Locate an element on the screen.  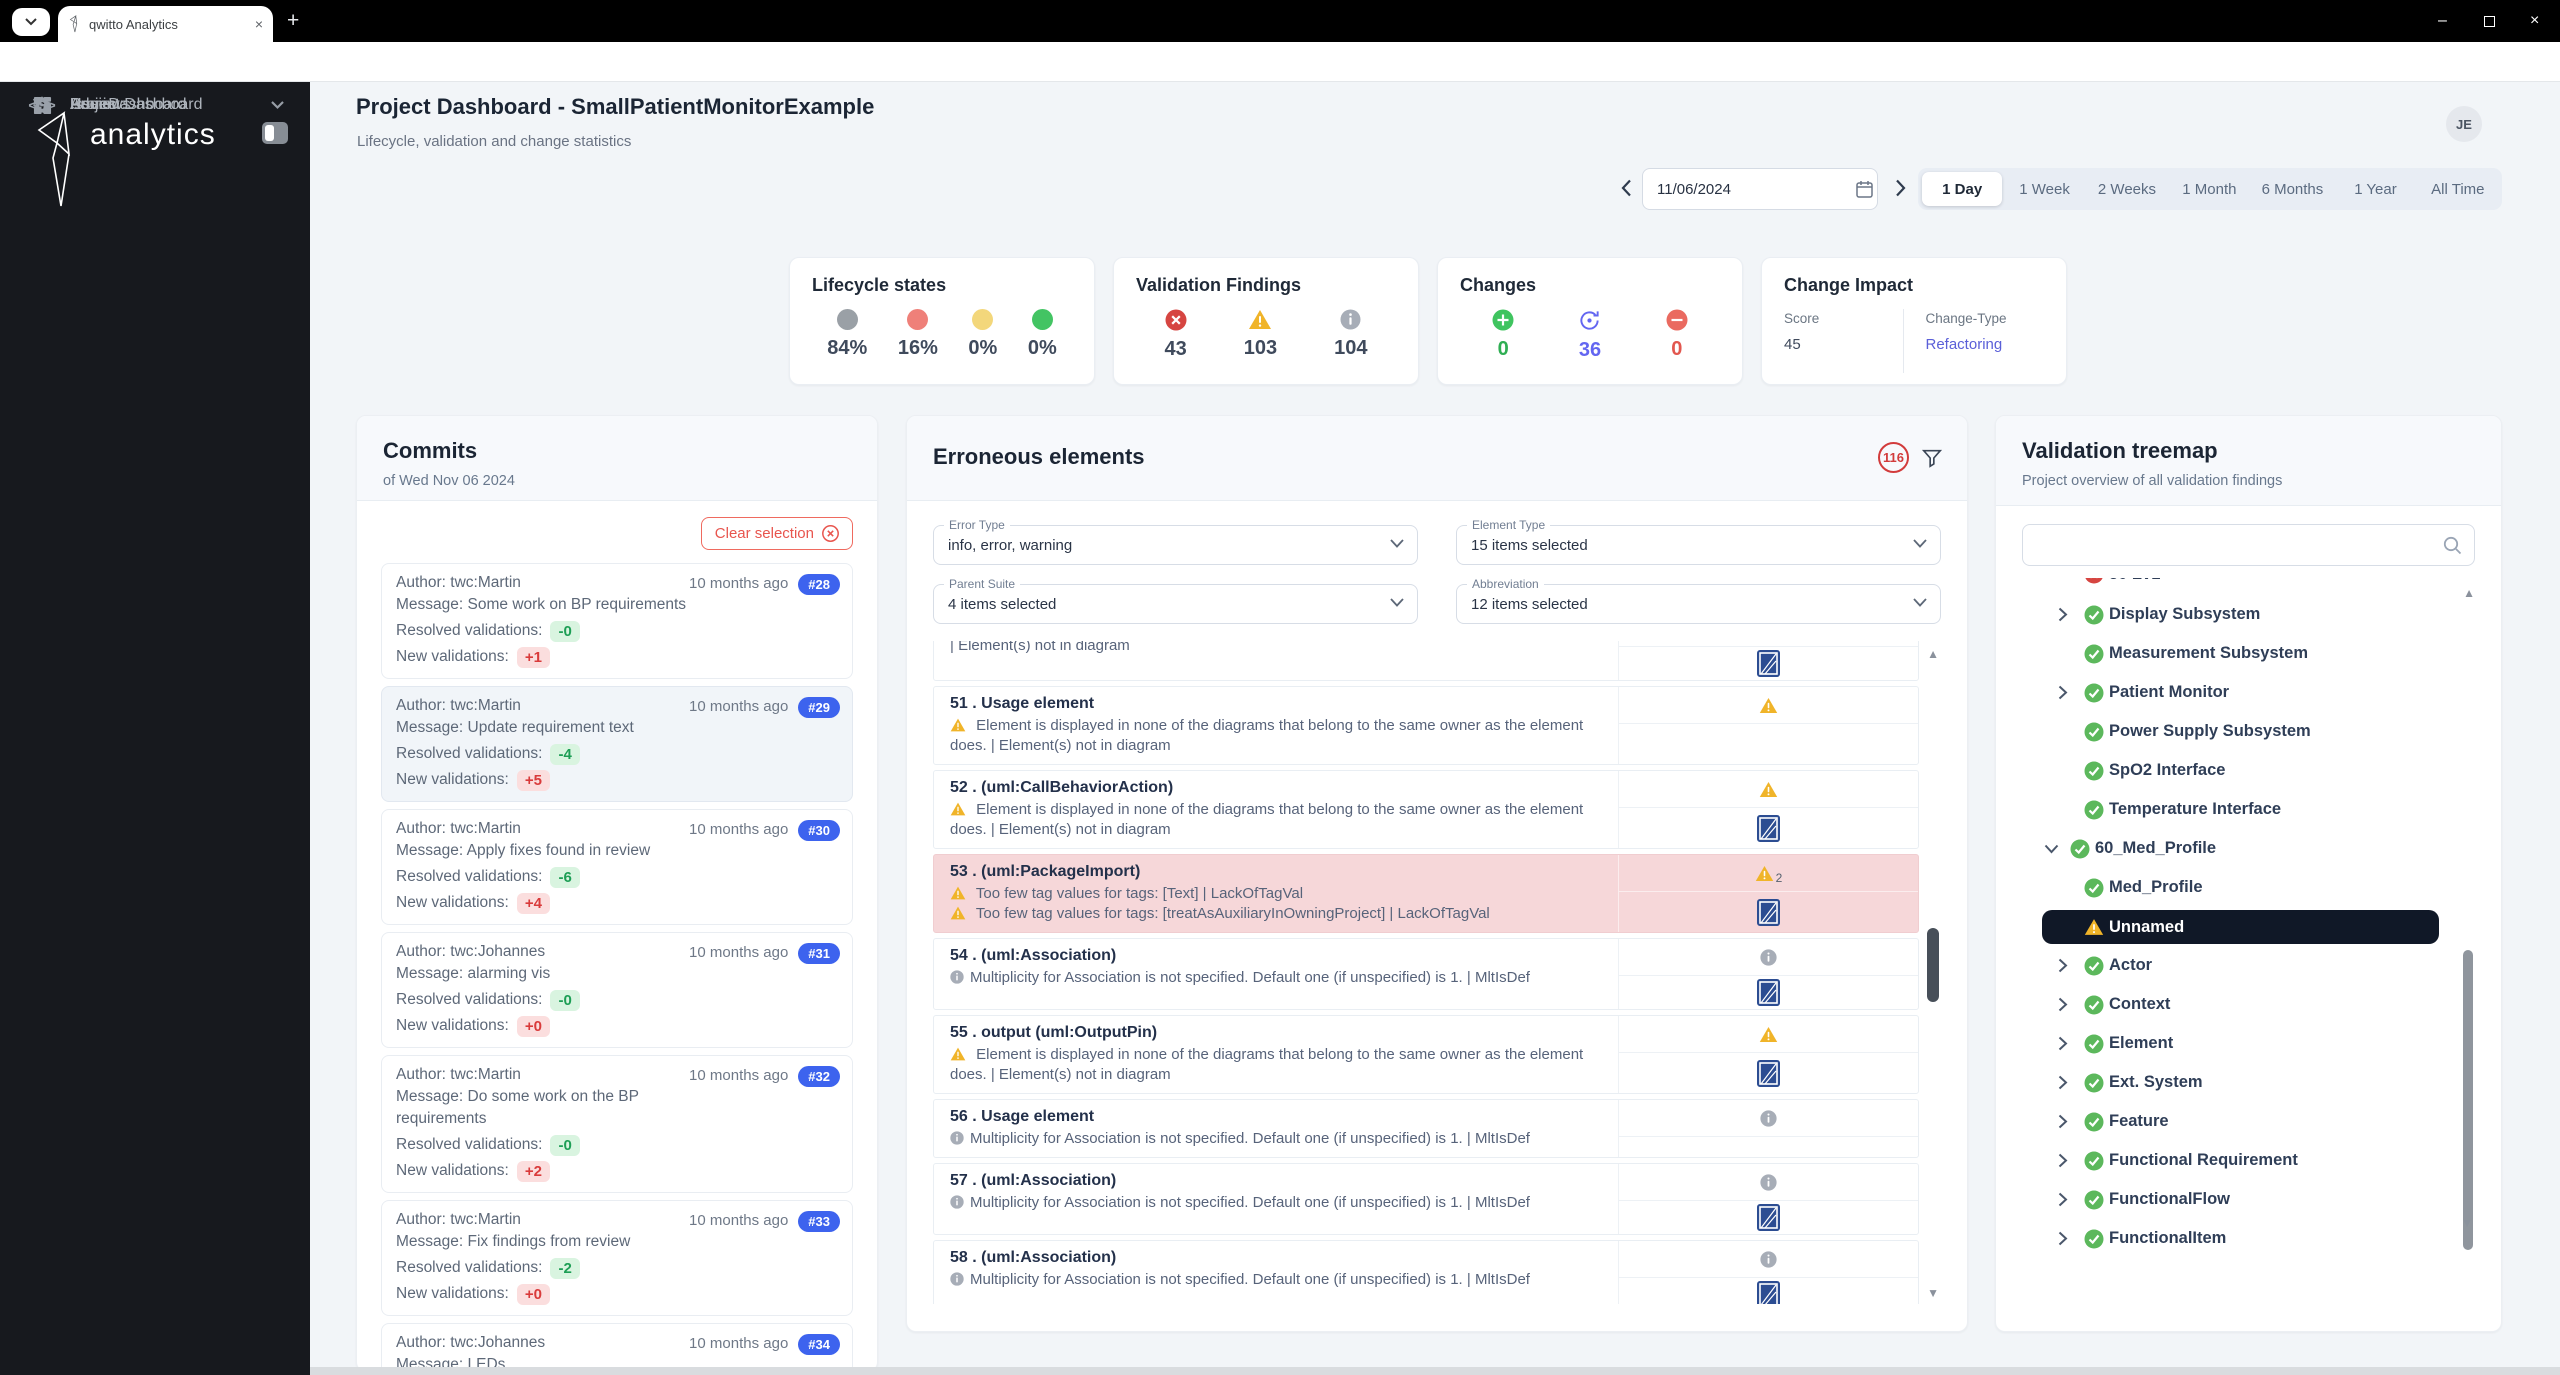
tree-item: Med_Profile is located at coordinates (2236, 887).